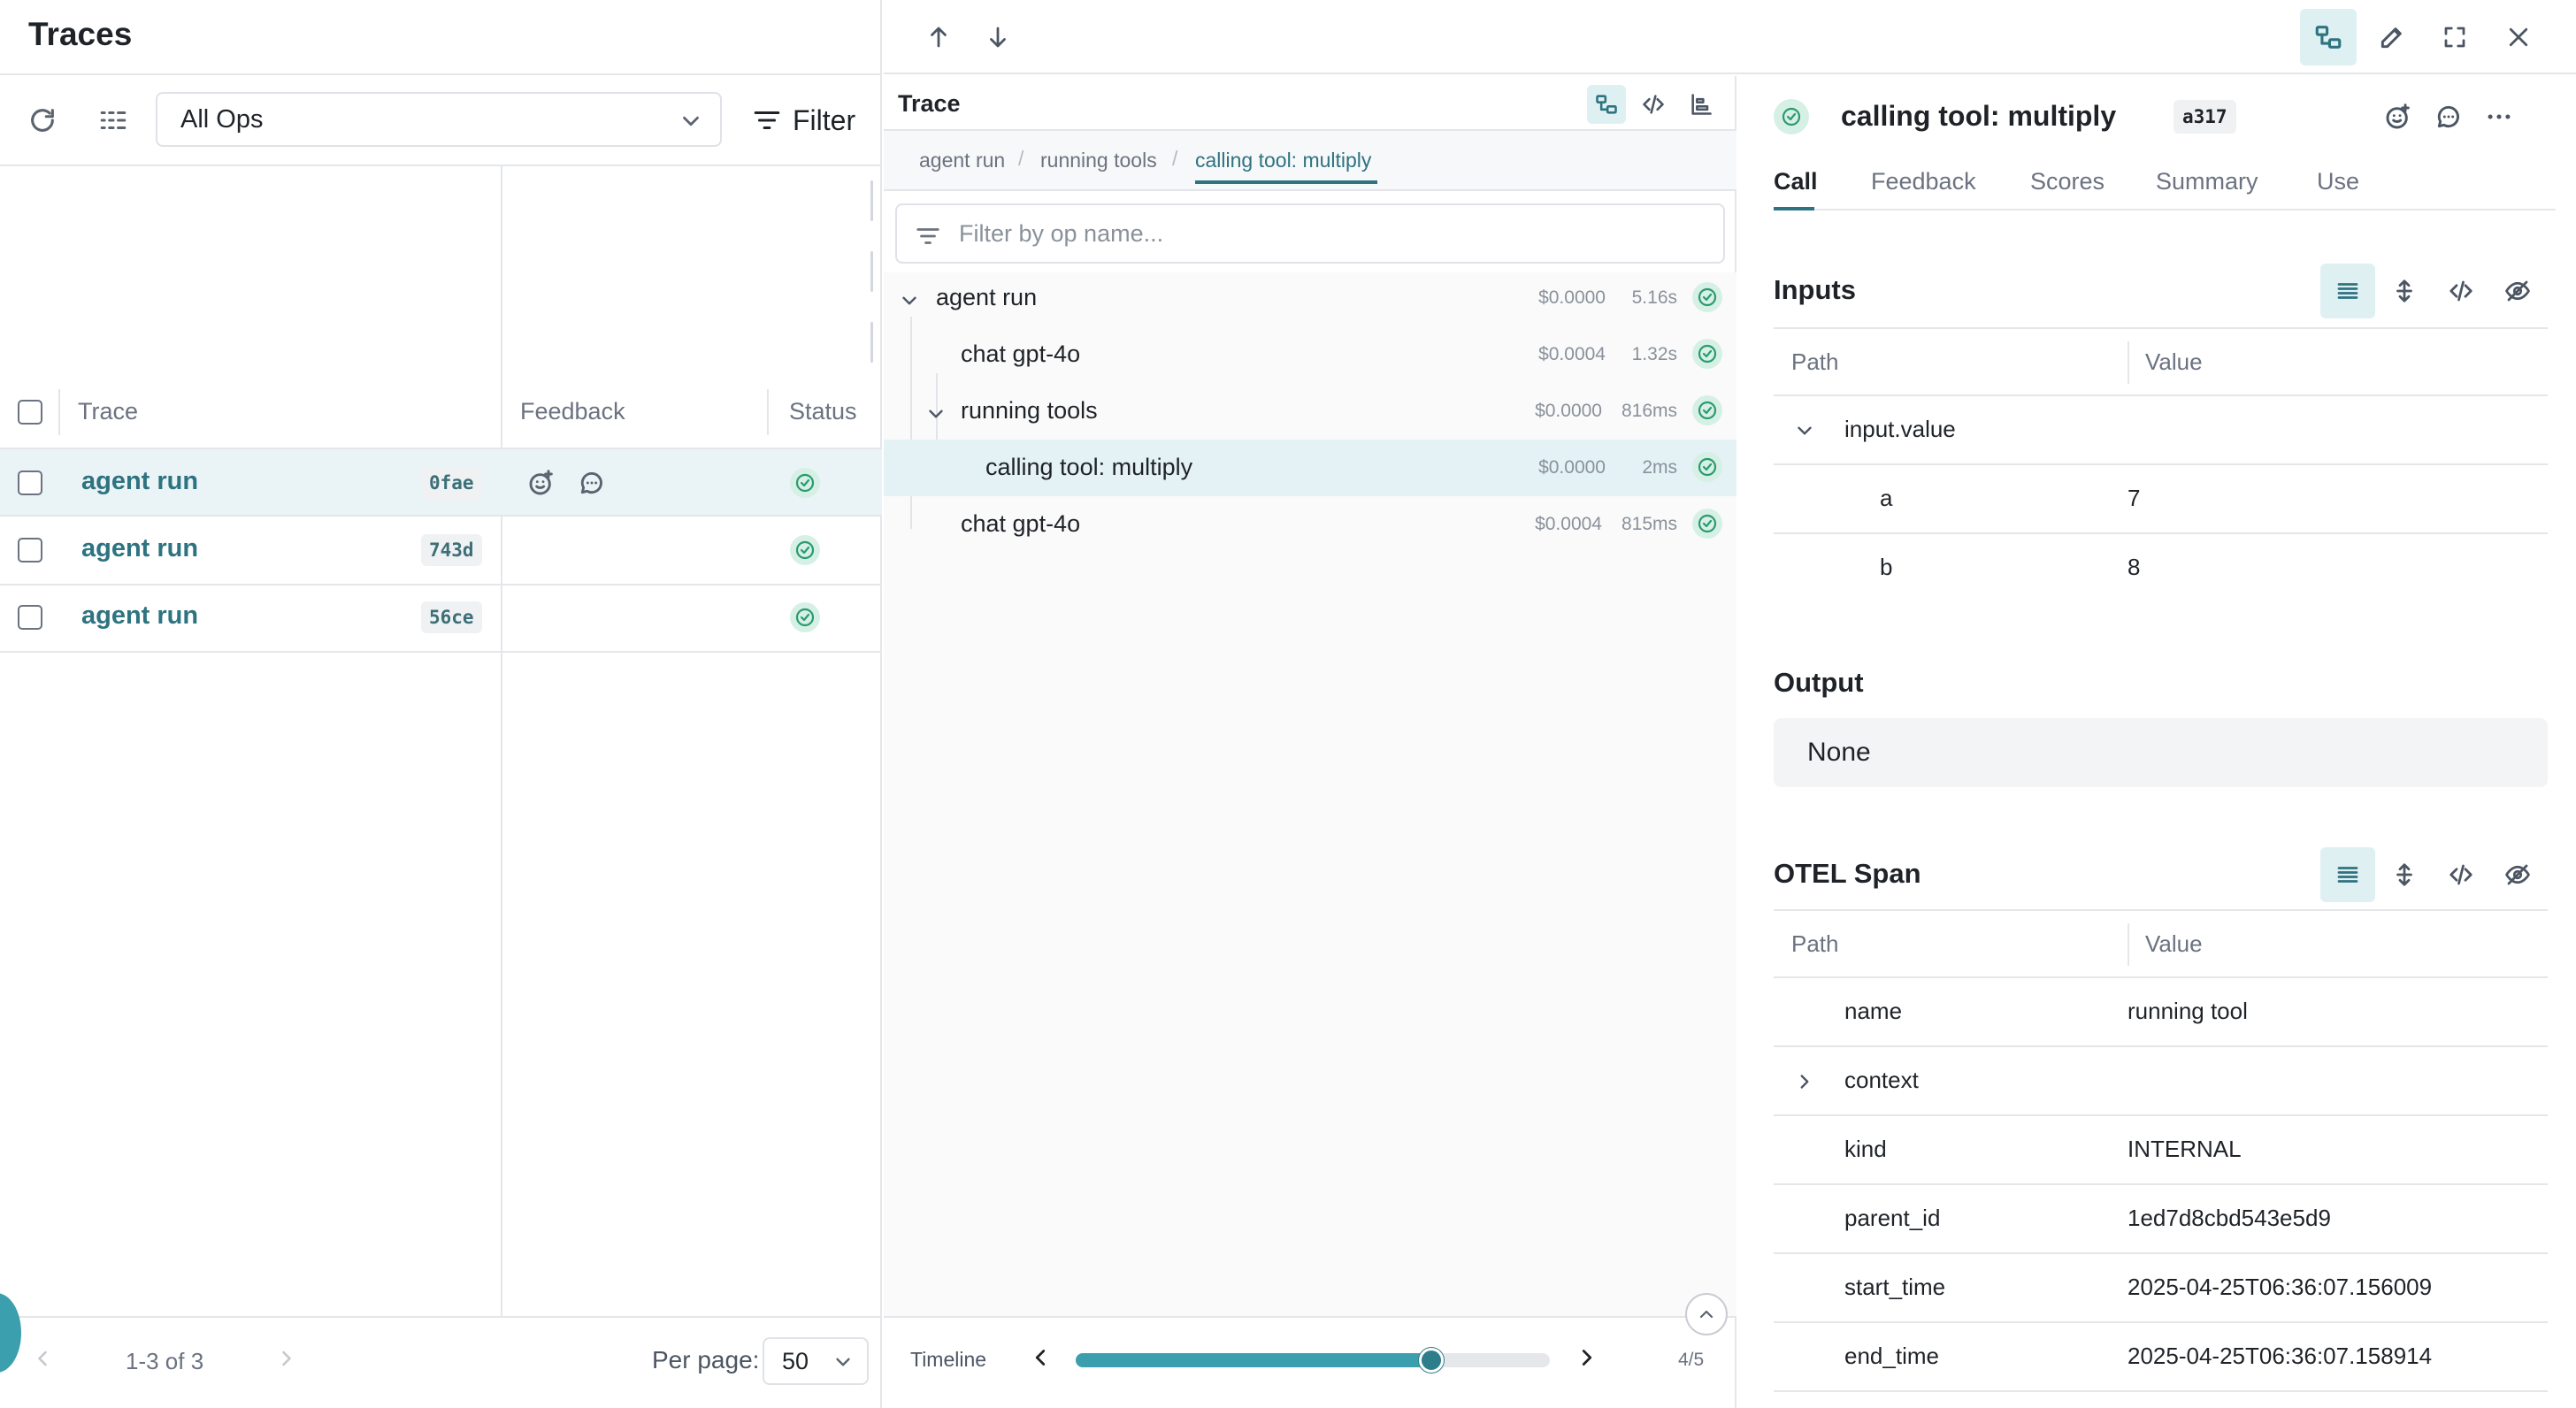  What do you see at coordinates (572, 411) in the screenshot?
I see `column-header-feedback: Feedback` at bounding box center [572, 411].